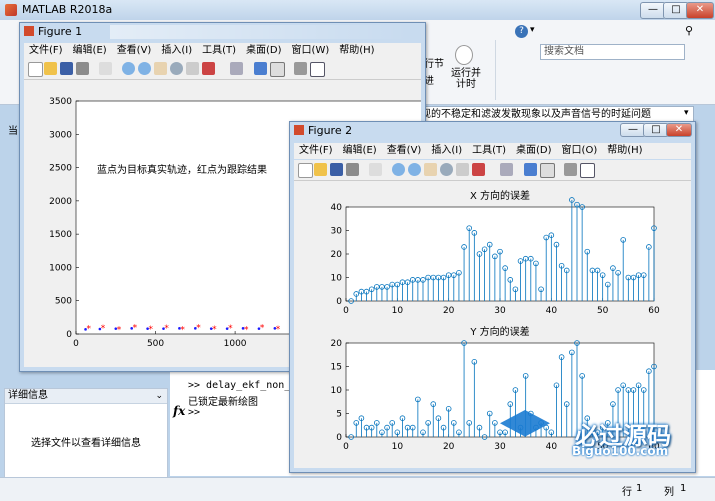  Describe the element at coordinates (60, 135) in the screenshot. I see `y-tick-label: 3000` at that location.